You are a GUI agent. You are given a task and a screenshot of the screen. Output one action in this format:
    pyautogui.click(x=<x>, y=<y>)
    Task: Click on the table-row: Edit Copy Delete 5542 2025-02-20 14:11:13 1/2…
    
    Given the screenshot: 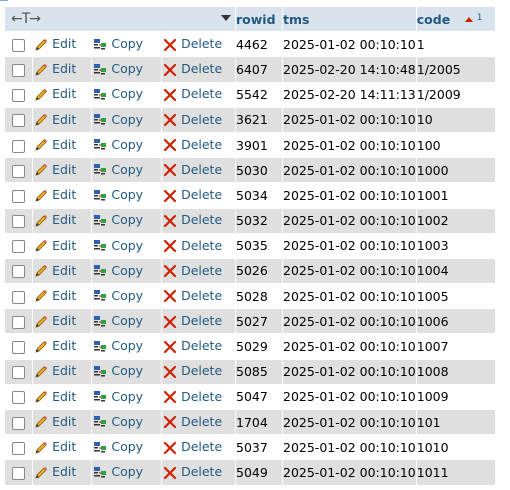 What is the action you would take?
    pyautogui.click(x=250, y=94)
    